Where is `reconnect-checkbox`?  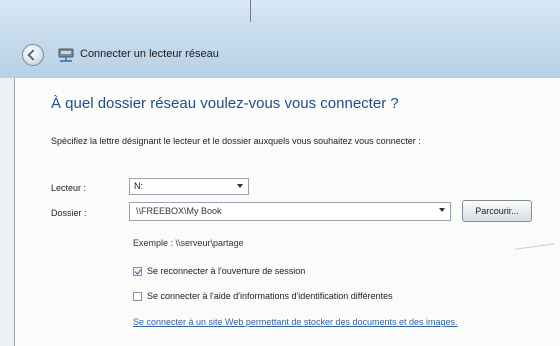
reconnect-checkbox is located at coordinates (137, 271).